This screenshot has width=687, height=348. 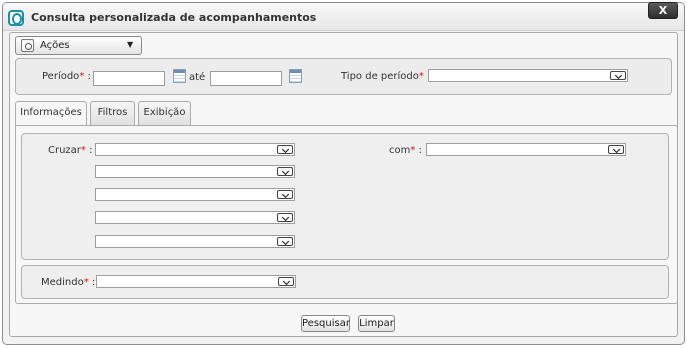 I want to click on period-type-label: Tipo de período* :, so click(x=385, y=76).